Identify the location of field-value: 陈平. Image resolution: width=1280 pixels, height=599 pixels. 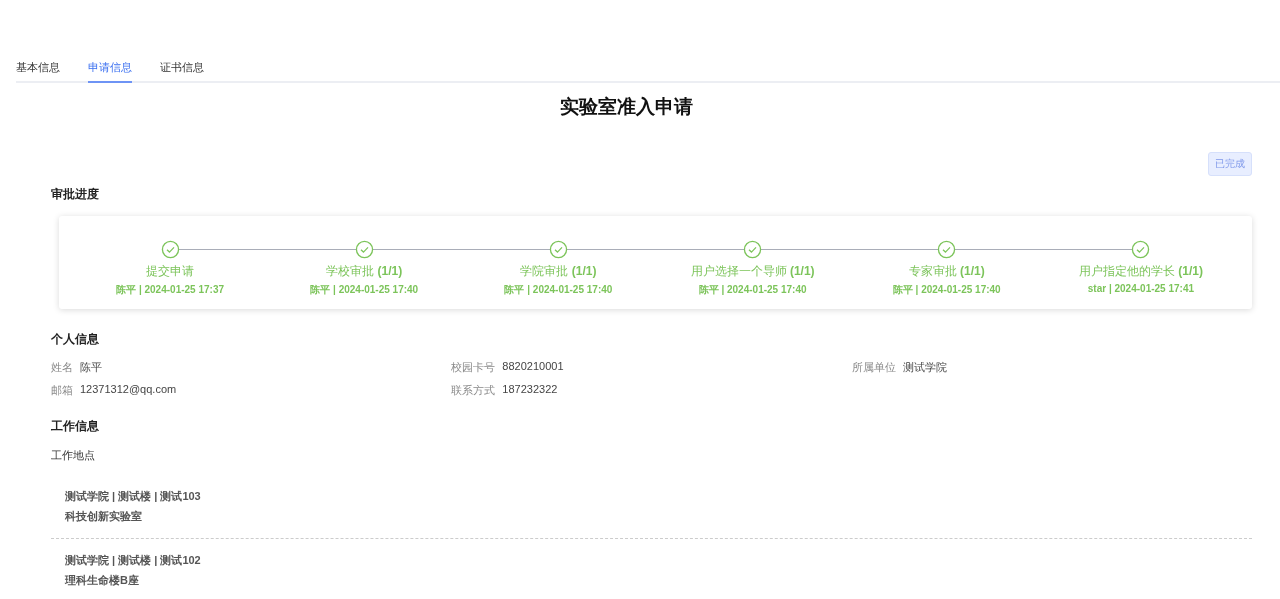
(91, 367).